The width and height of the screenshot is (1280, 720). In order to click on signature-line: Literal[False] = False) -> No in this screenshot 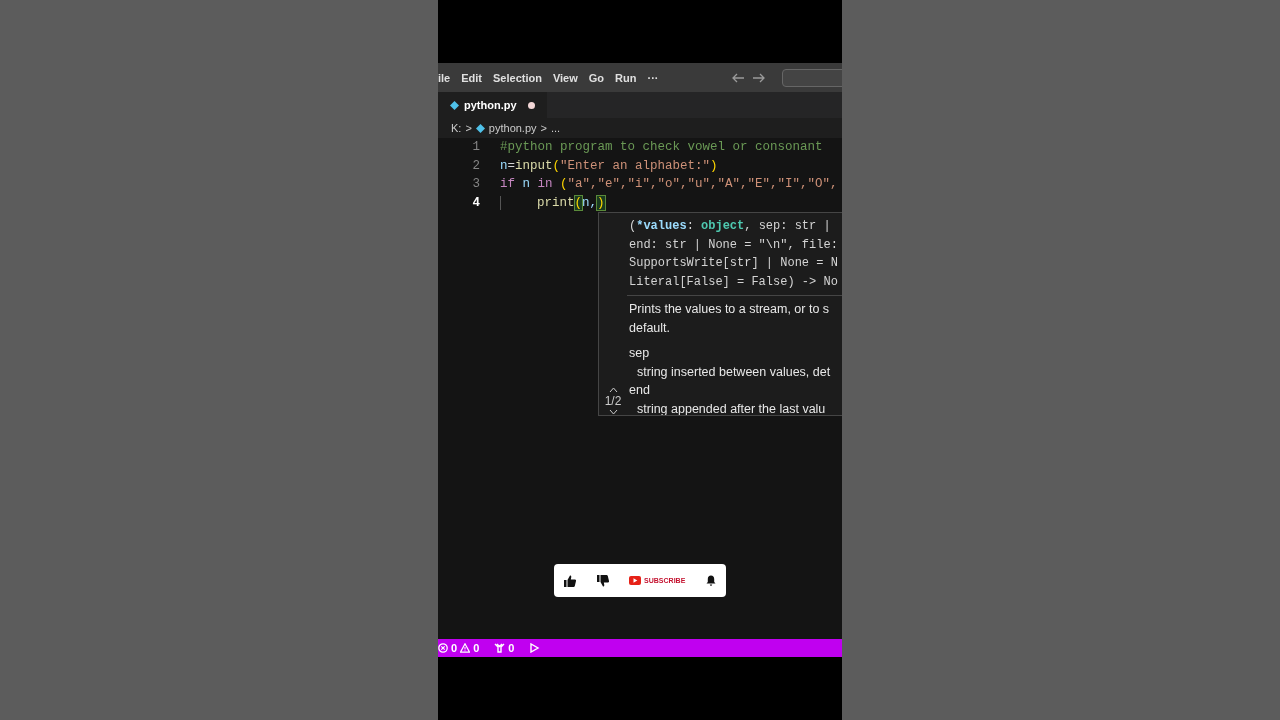, I will do `click(733, 282)`.